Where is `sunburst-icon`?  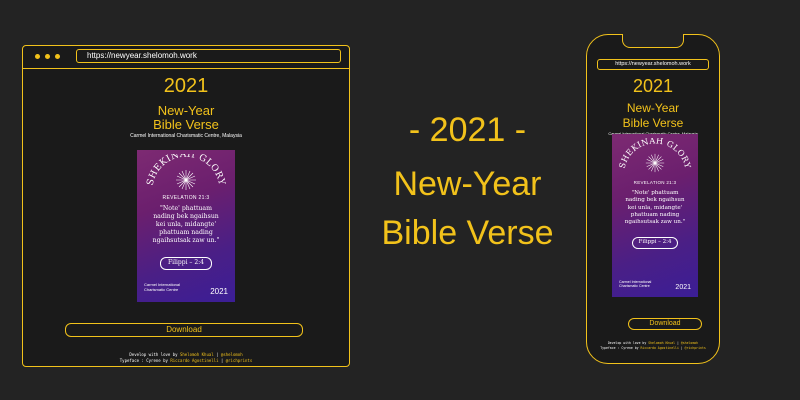 sunburst-icon is located at coordinates (186, 180).